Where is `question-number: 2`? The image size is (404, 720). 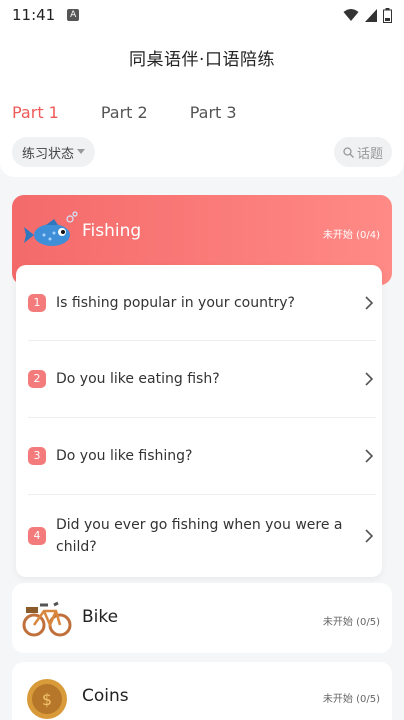
question-number: 2 is located at coordinates (37, 379).